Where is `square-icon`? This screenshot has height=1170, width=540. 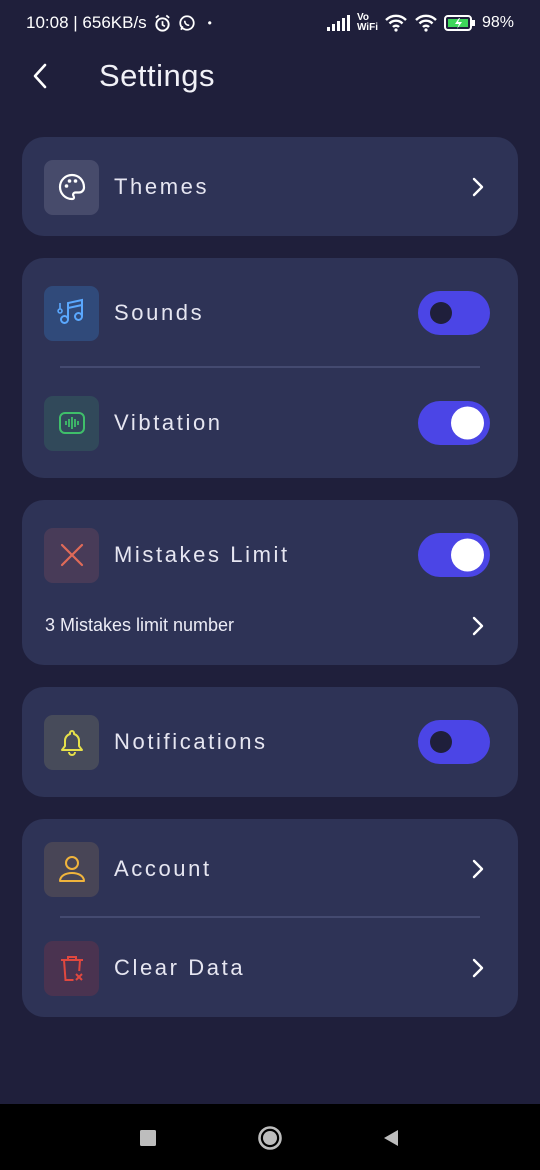 square-icon is located at coordinates (148, 1138).